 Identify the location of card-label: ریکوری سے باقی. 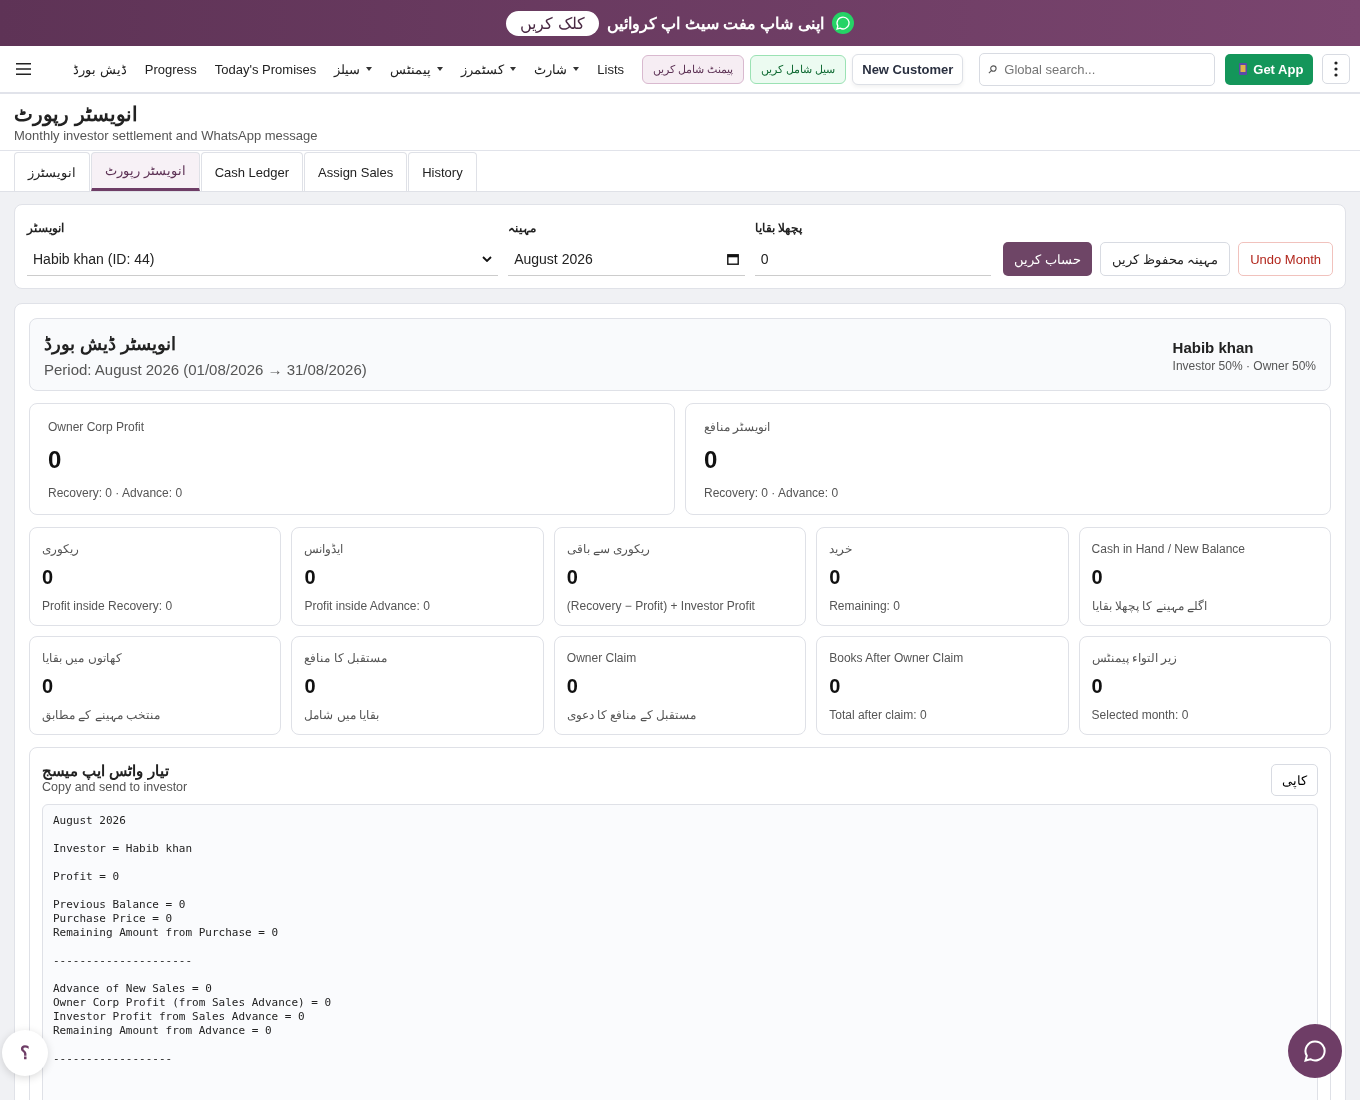
(608, 549).